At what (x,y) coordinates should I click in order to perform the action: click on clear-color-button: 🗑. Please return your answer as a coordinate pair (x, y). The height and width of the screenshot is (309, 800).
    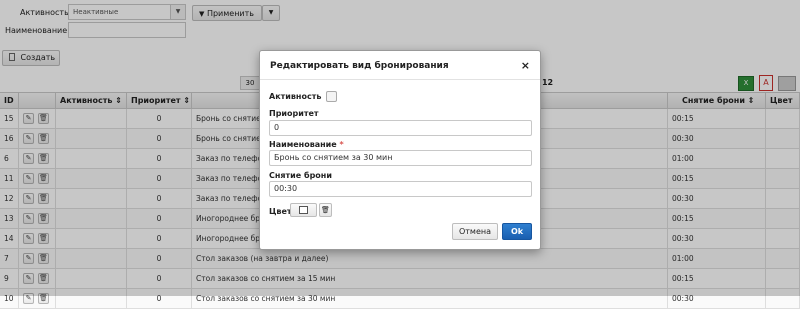
    Looking at the image, I should click on (325, 210).